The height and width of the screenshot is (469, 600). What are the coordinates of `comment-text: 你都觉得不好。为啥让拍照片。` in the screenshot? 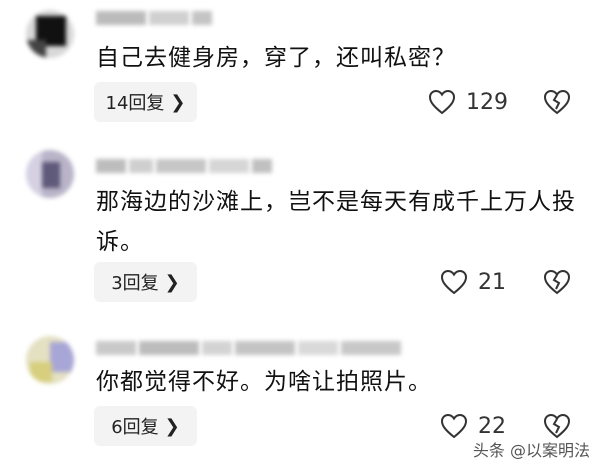 It's located at (264, 382).